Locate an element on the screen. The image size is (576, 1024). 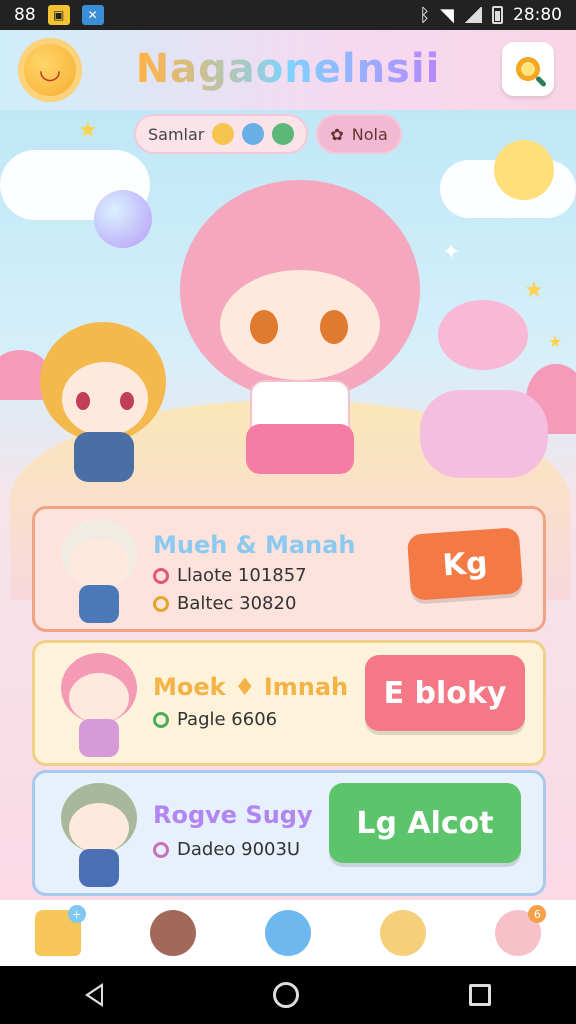
notification-yellow-icon: ▣ is located at coordinates (58, 15).